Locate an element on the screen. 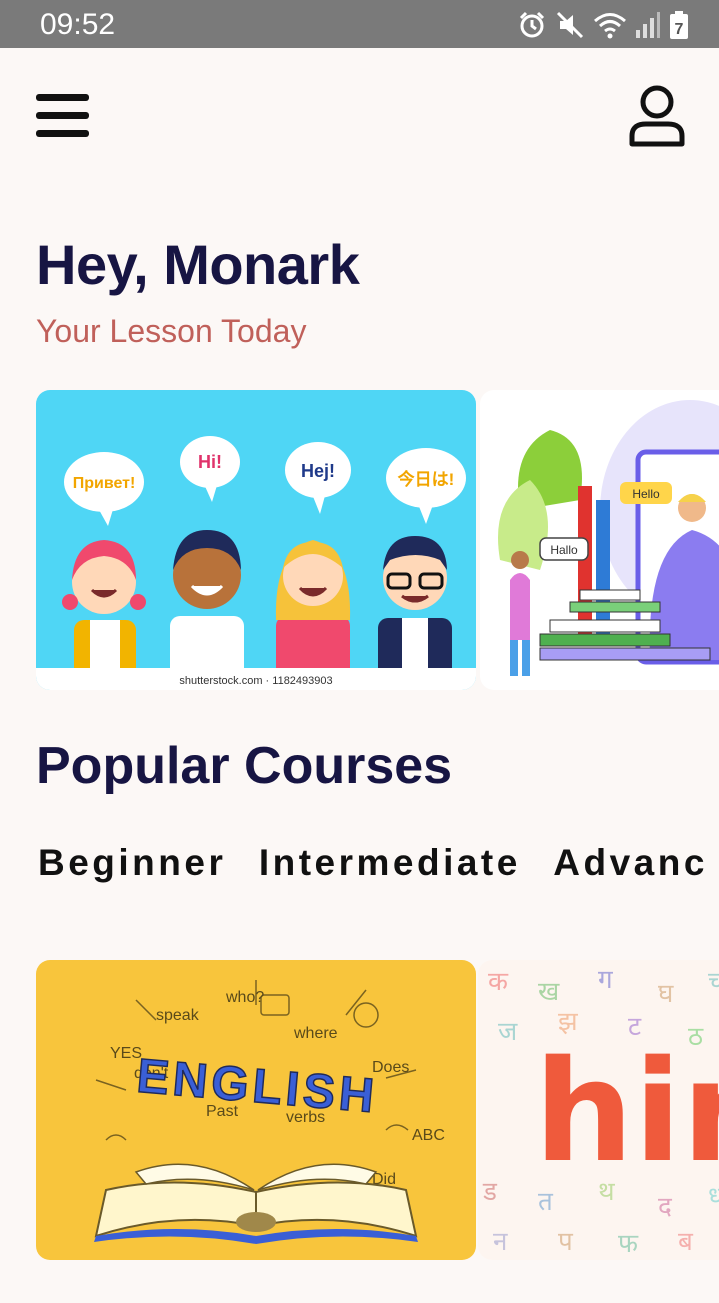  bubble-hello: Hello is located at coordinates (646, 494).